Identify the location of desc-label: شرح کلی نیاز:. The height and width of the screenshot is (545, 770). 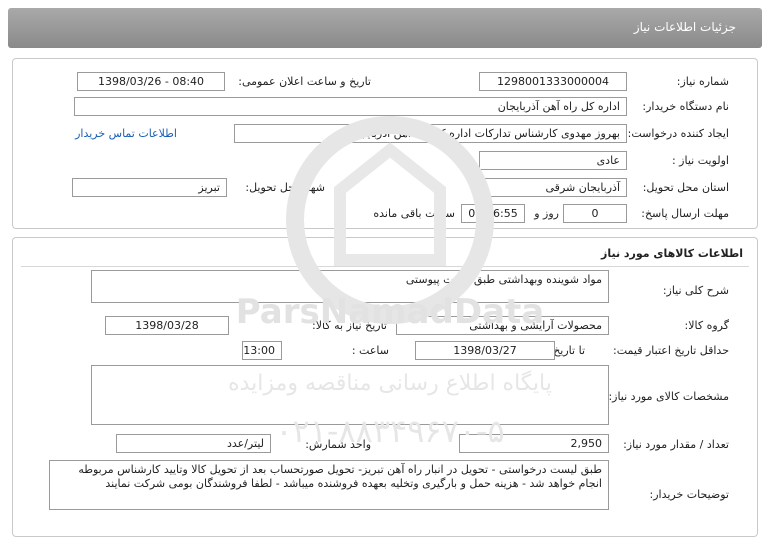
(695, 290).